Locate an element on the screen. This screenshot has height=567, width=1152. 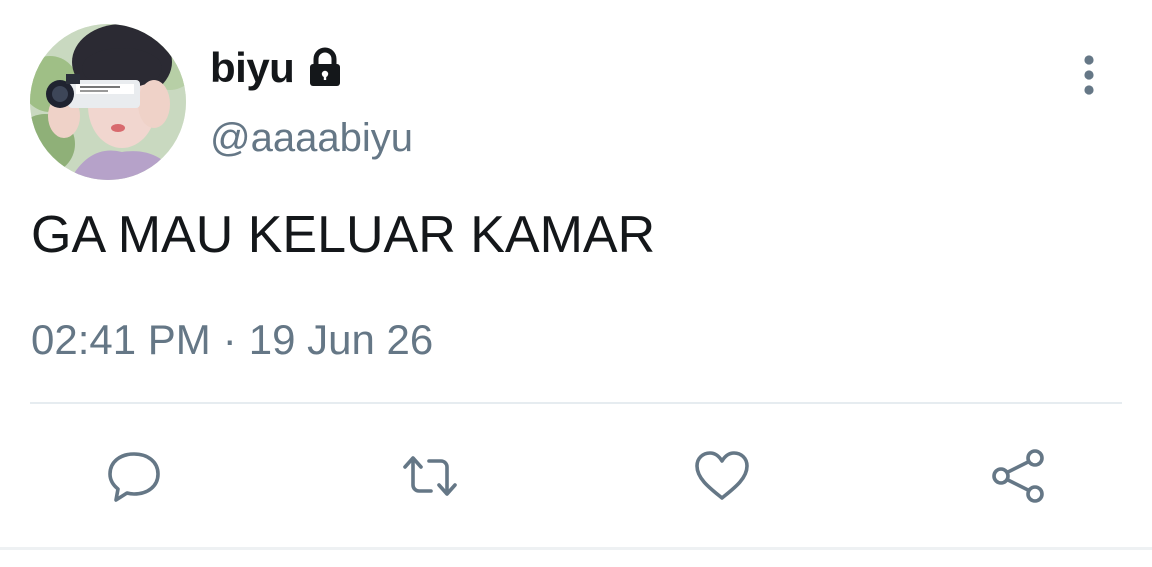
reply-icon is located at coordinates (134, 477).